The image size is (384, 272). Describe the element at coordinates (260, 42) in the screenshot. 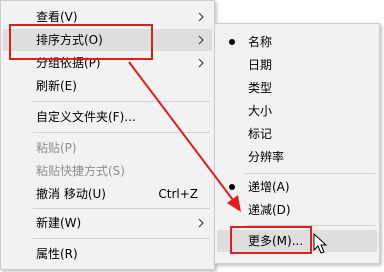

I see `menu-item-label: 名称` at that location.